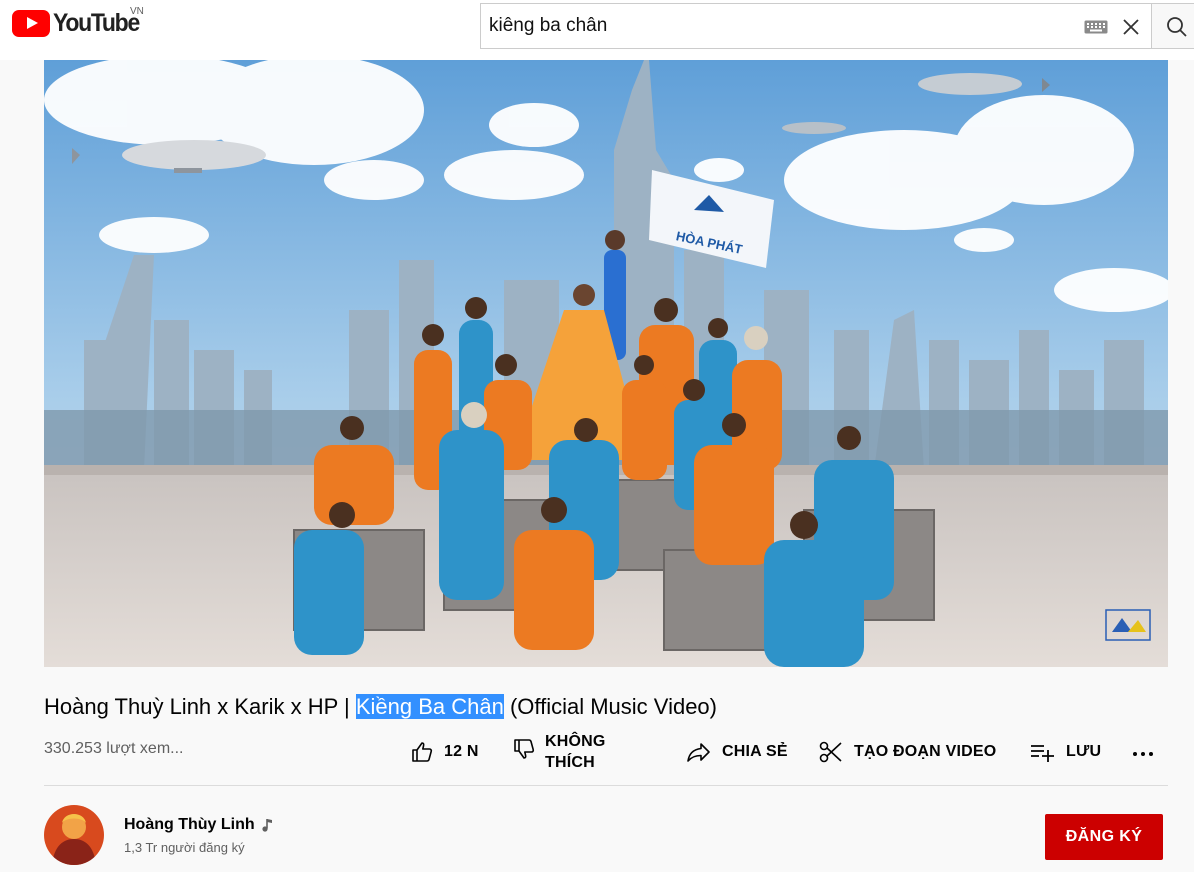 The image size is (1194, 872). What do you see at coordinates (925, 751) in the screenshot?
I see `clip-label: TẠO ĐOẠN VIDEO` at bounding box center [925, 751].